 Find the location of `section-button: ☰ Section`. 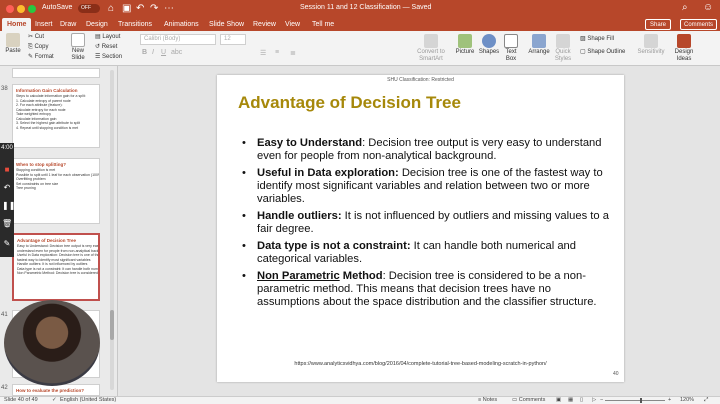

section-button: ☰ Section is located at coordinates (108, 57).